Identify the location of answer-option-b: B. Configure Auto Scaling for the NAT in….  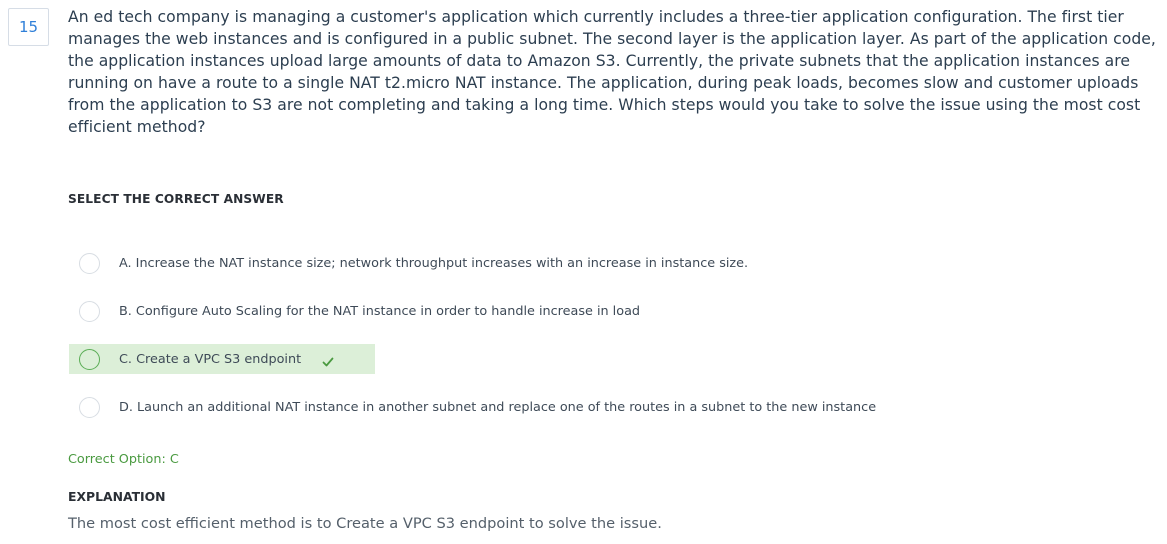
(354, 311).